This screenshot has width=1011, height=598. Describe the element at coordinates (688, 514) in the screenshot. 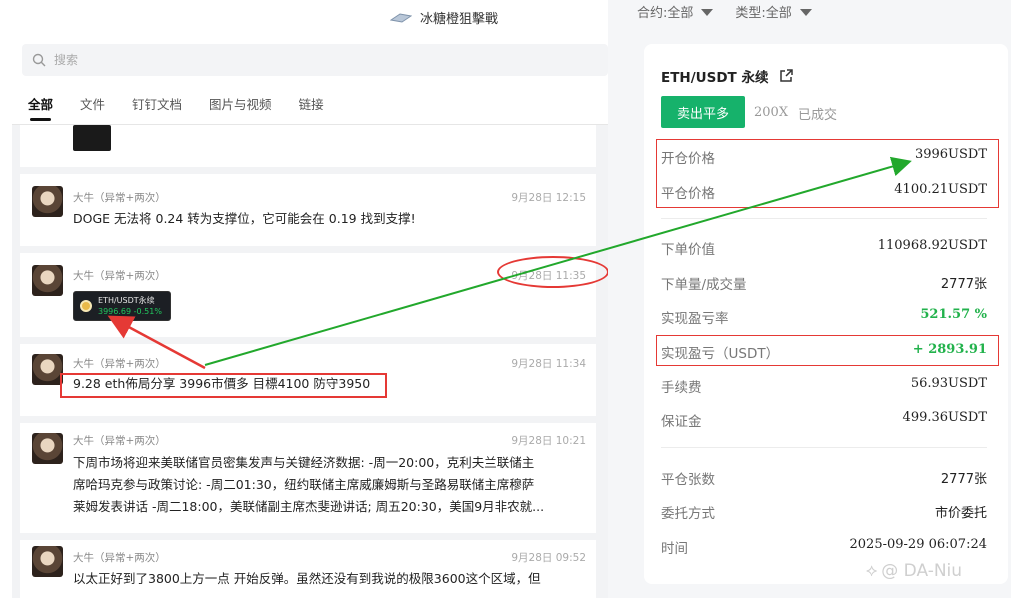

I see `row-label: 委托方式` at that location.